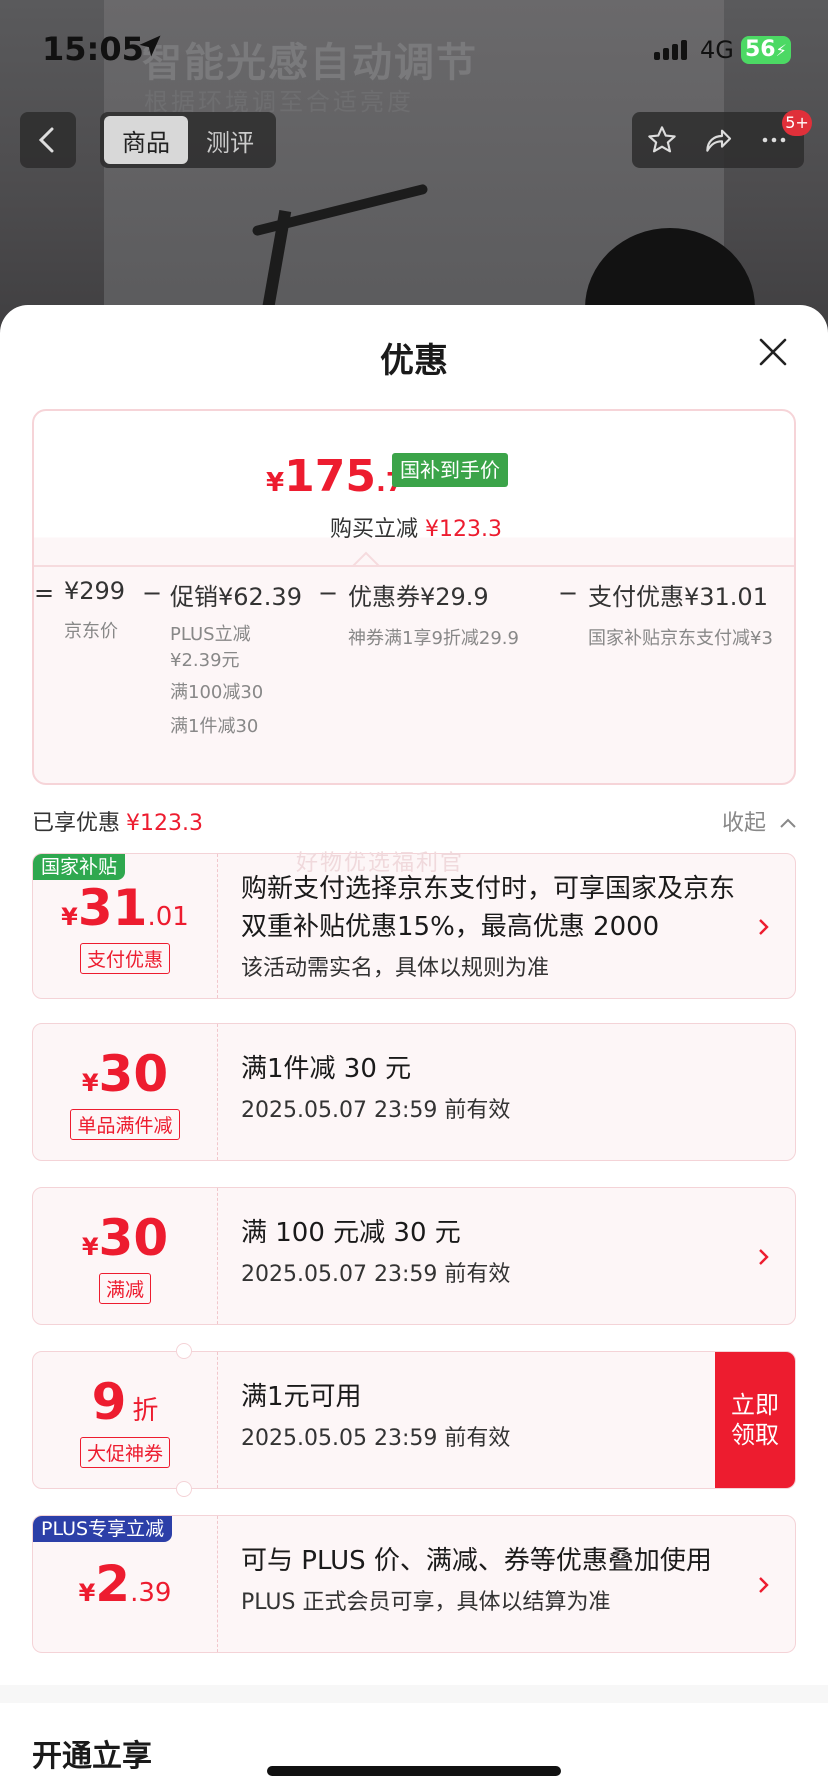  What do you see at coordinates (124, 1452) in the screenshot?
I see `coupon-type: 大促神券` at bounding box center [124, 1452].